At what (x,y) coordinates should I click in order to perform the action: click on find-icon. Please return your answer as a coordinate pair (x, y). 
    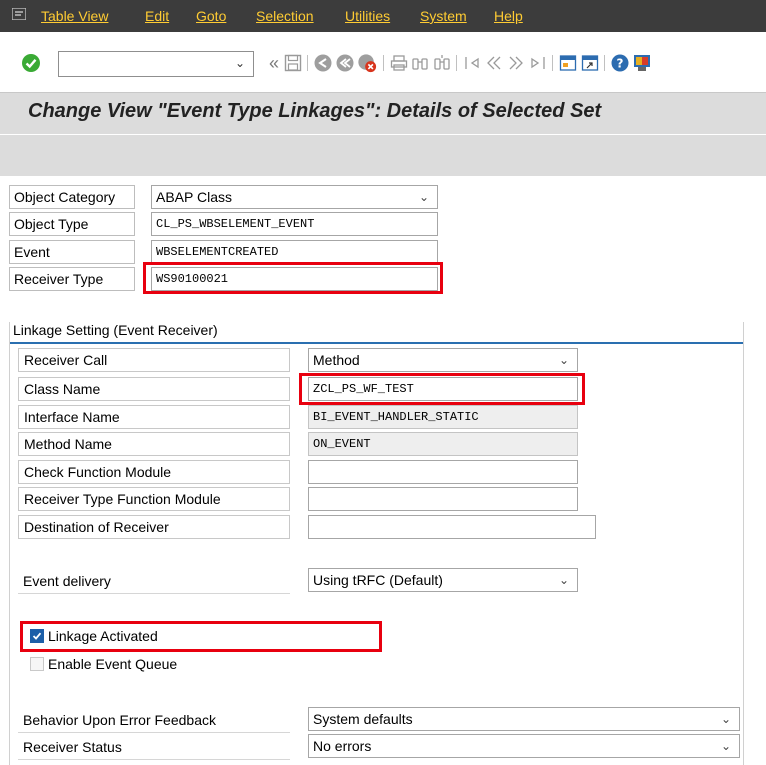
    Looking at the image, I should click on (420, 63).